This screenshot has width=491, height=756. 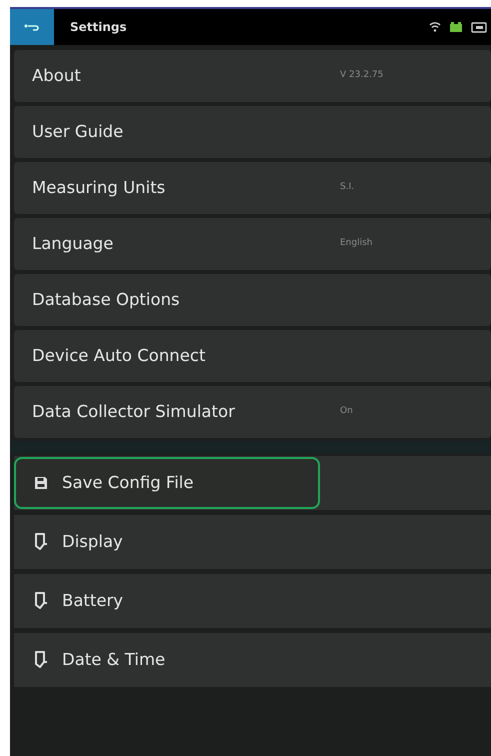 I want to click on settings-item: Measuring Units S.I., so click(x=252, y=188).